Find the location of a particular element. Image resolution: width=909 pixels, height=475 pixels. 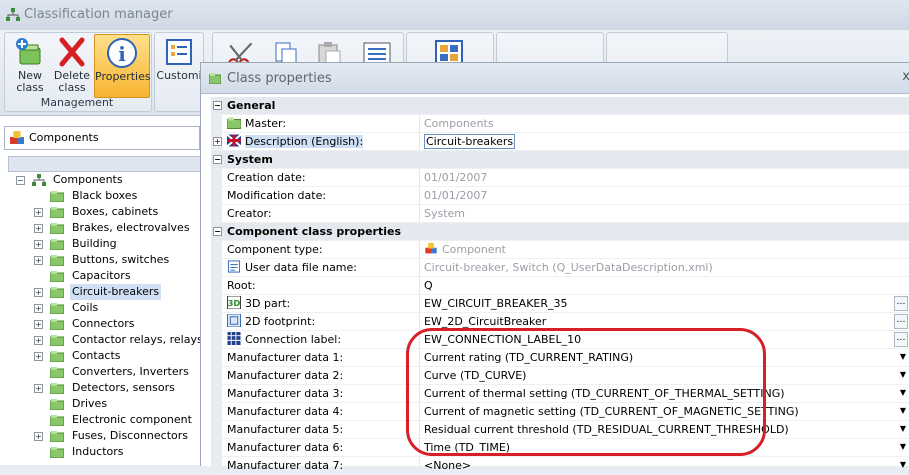

tree-item: + Building is located at coordinates (104, 244).